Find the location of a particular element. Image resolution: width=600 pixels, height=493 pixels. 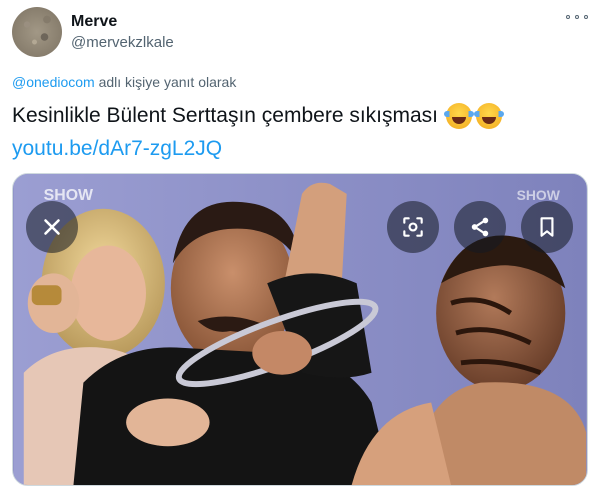

share-button is located at coordinates (480, 227).